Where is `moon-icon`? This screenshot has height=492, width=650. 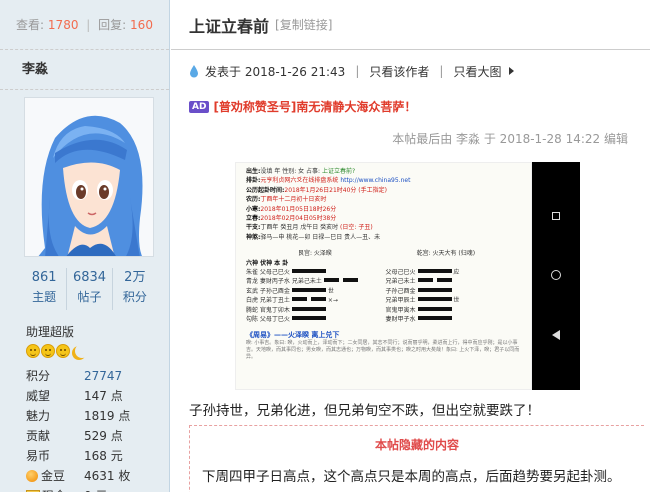 moon-icon is located at coordinates (82, 351).